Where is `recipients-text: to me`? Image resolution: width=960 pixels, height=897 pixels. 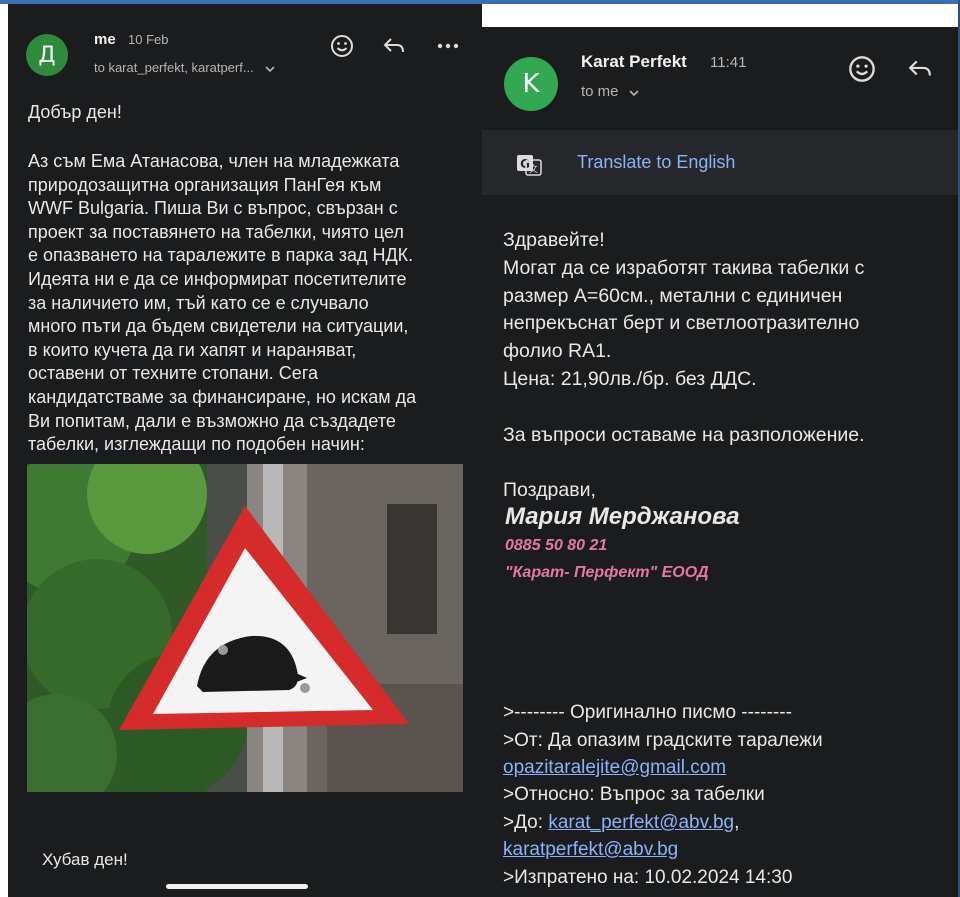
recipients-text: to me is located at coordinates (600, 91).